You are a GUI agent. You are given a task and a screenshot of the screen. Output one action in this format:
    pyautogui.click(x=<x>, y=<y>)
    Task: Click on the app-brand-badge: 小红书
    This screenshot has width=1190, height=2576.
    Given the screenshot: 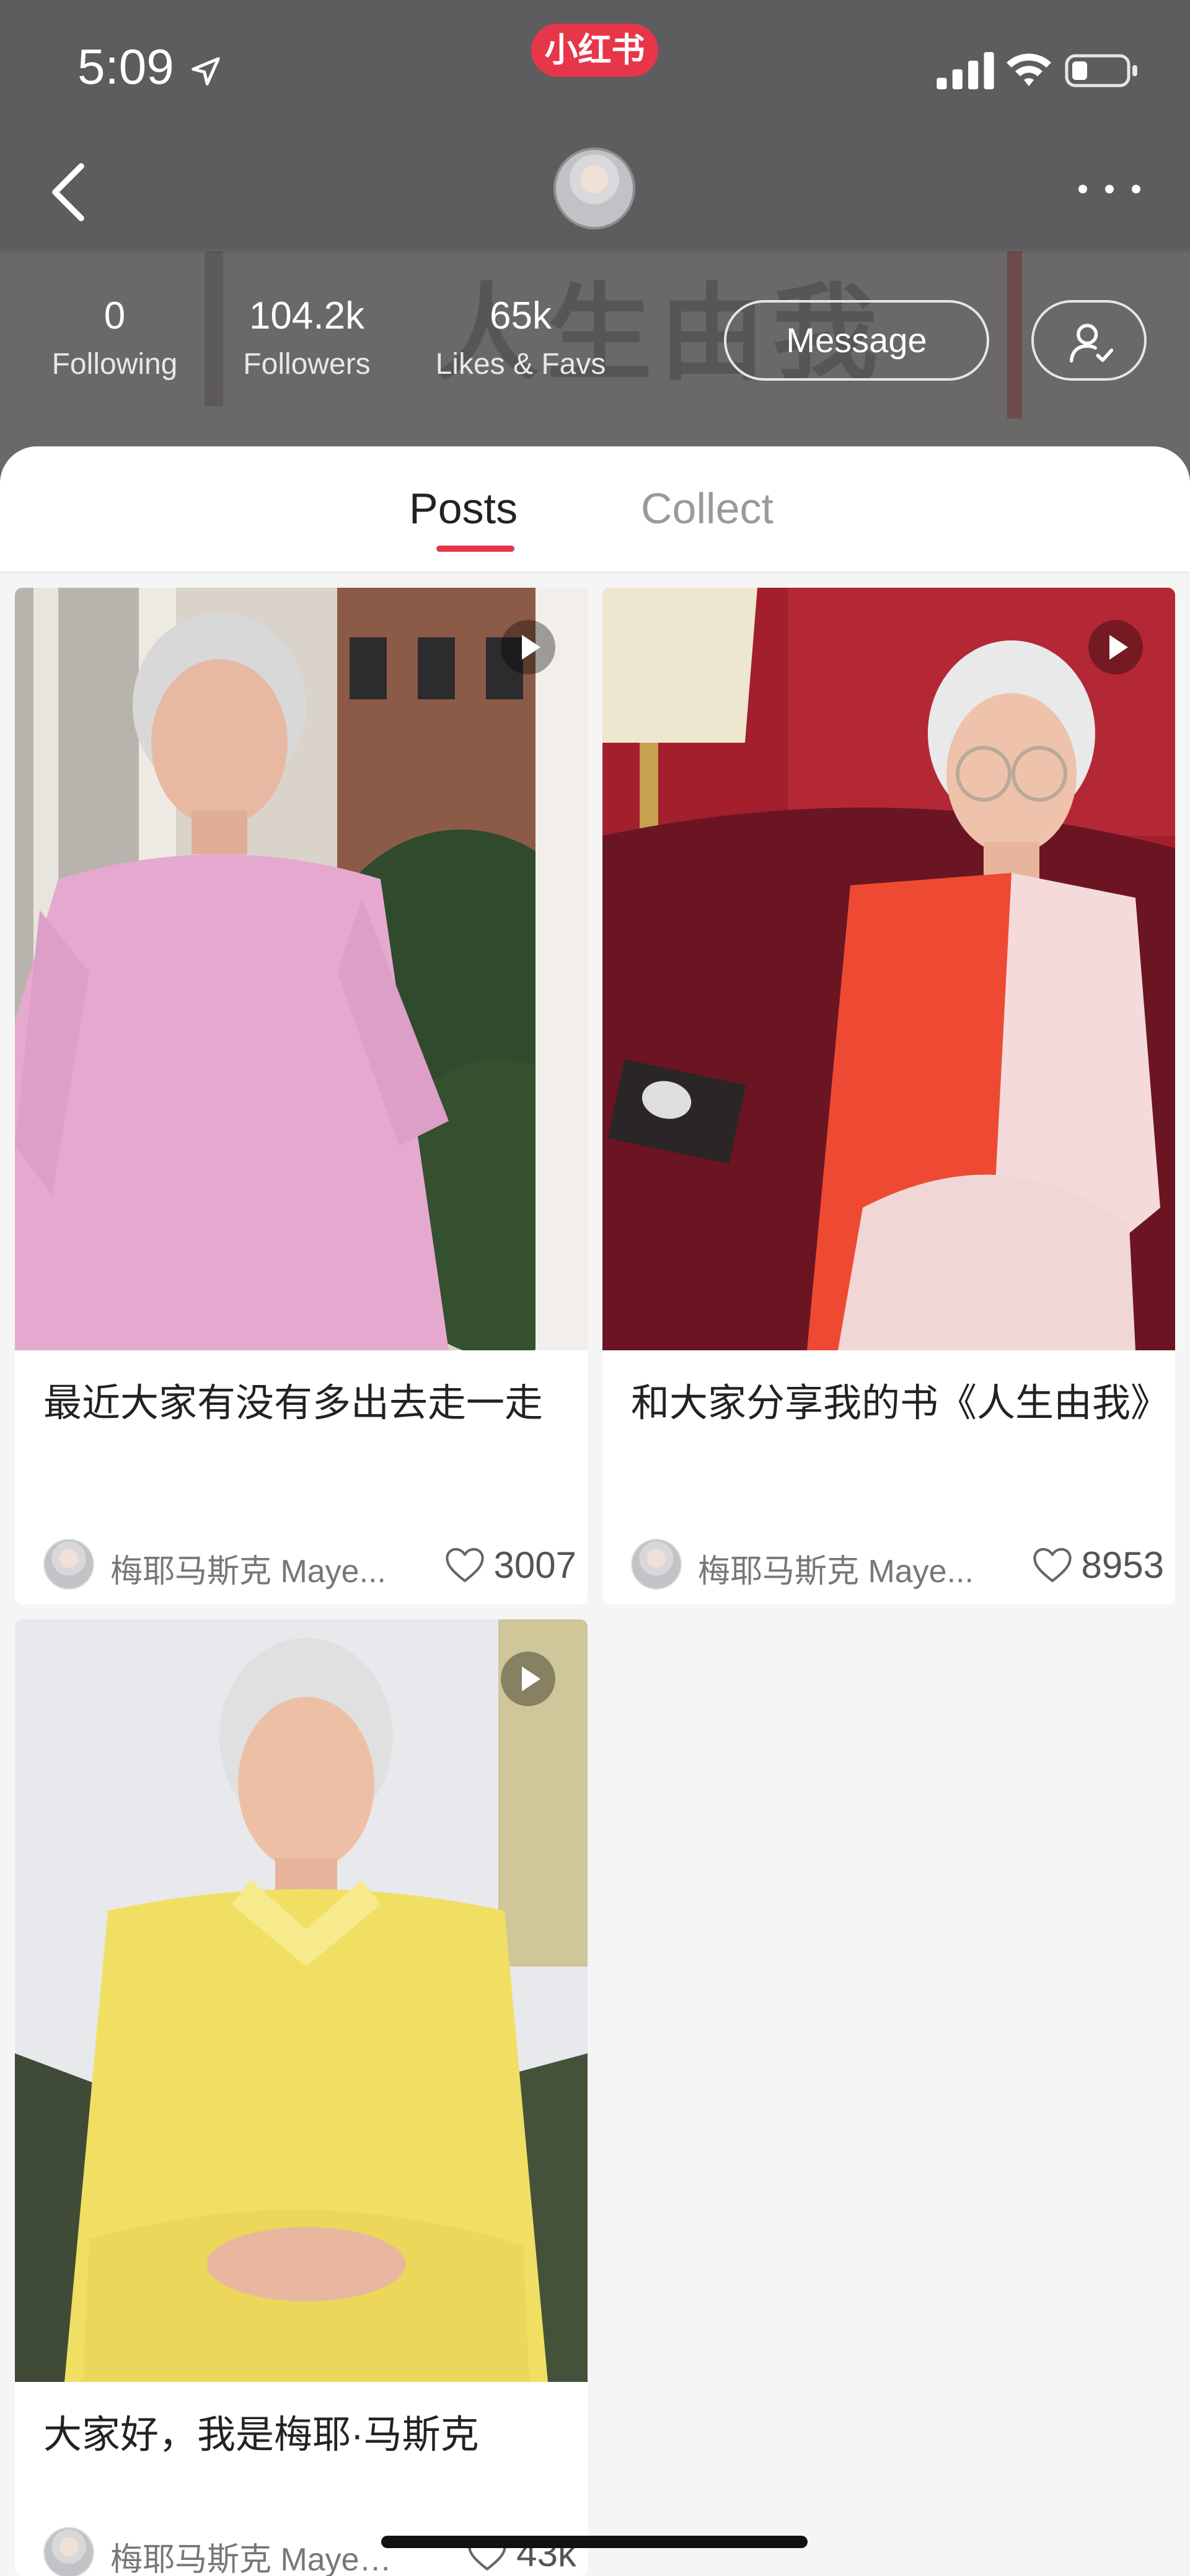 What is the action you would take?
    pyautogui.click(x=594, y=51)
    